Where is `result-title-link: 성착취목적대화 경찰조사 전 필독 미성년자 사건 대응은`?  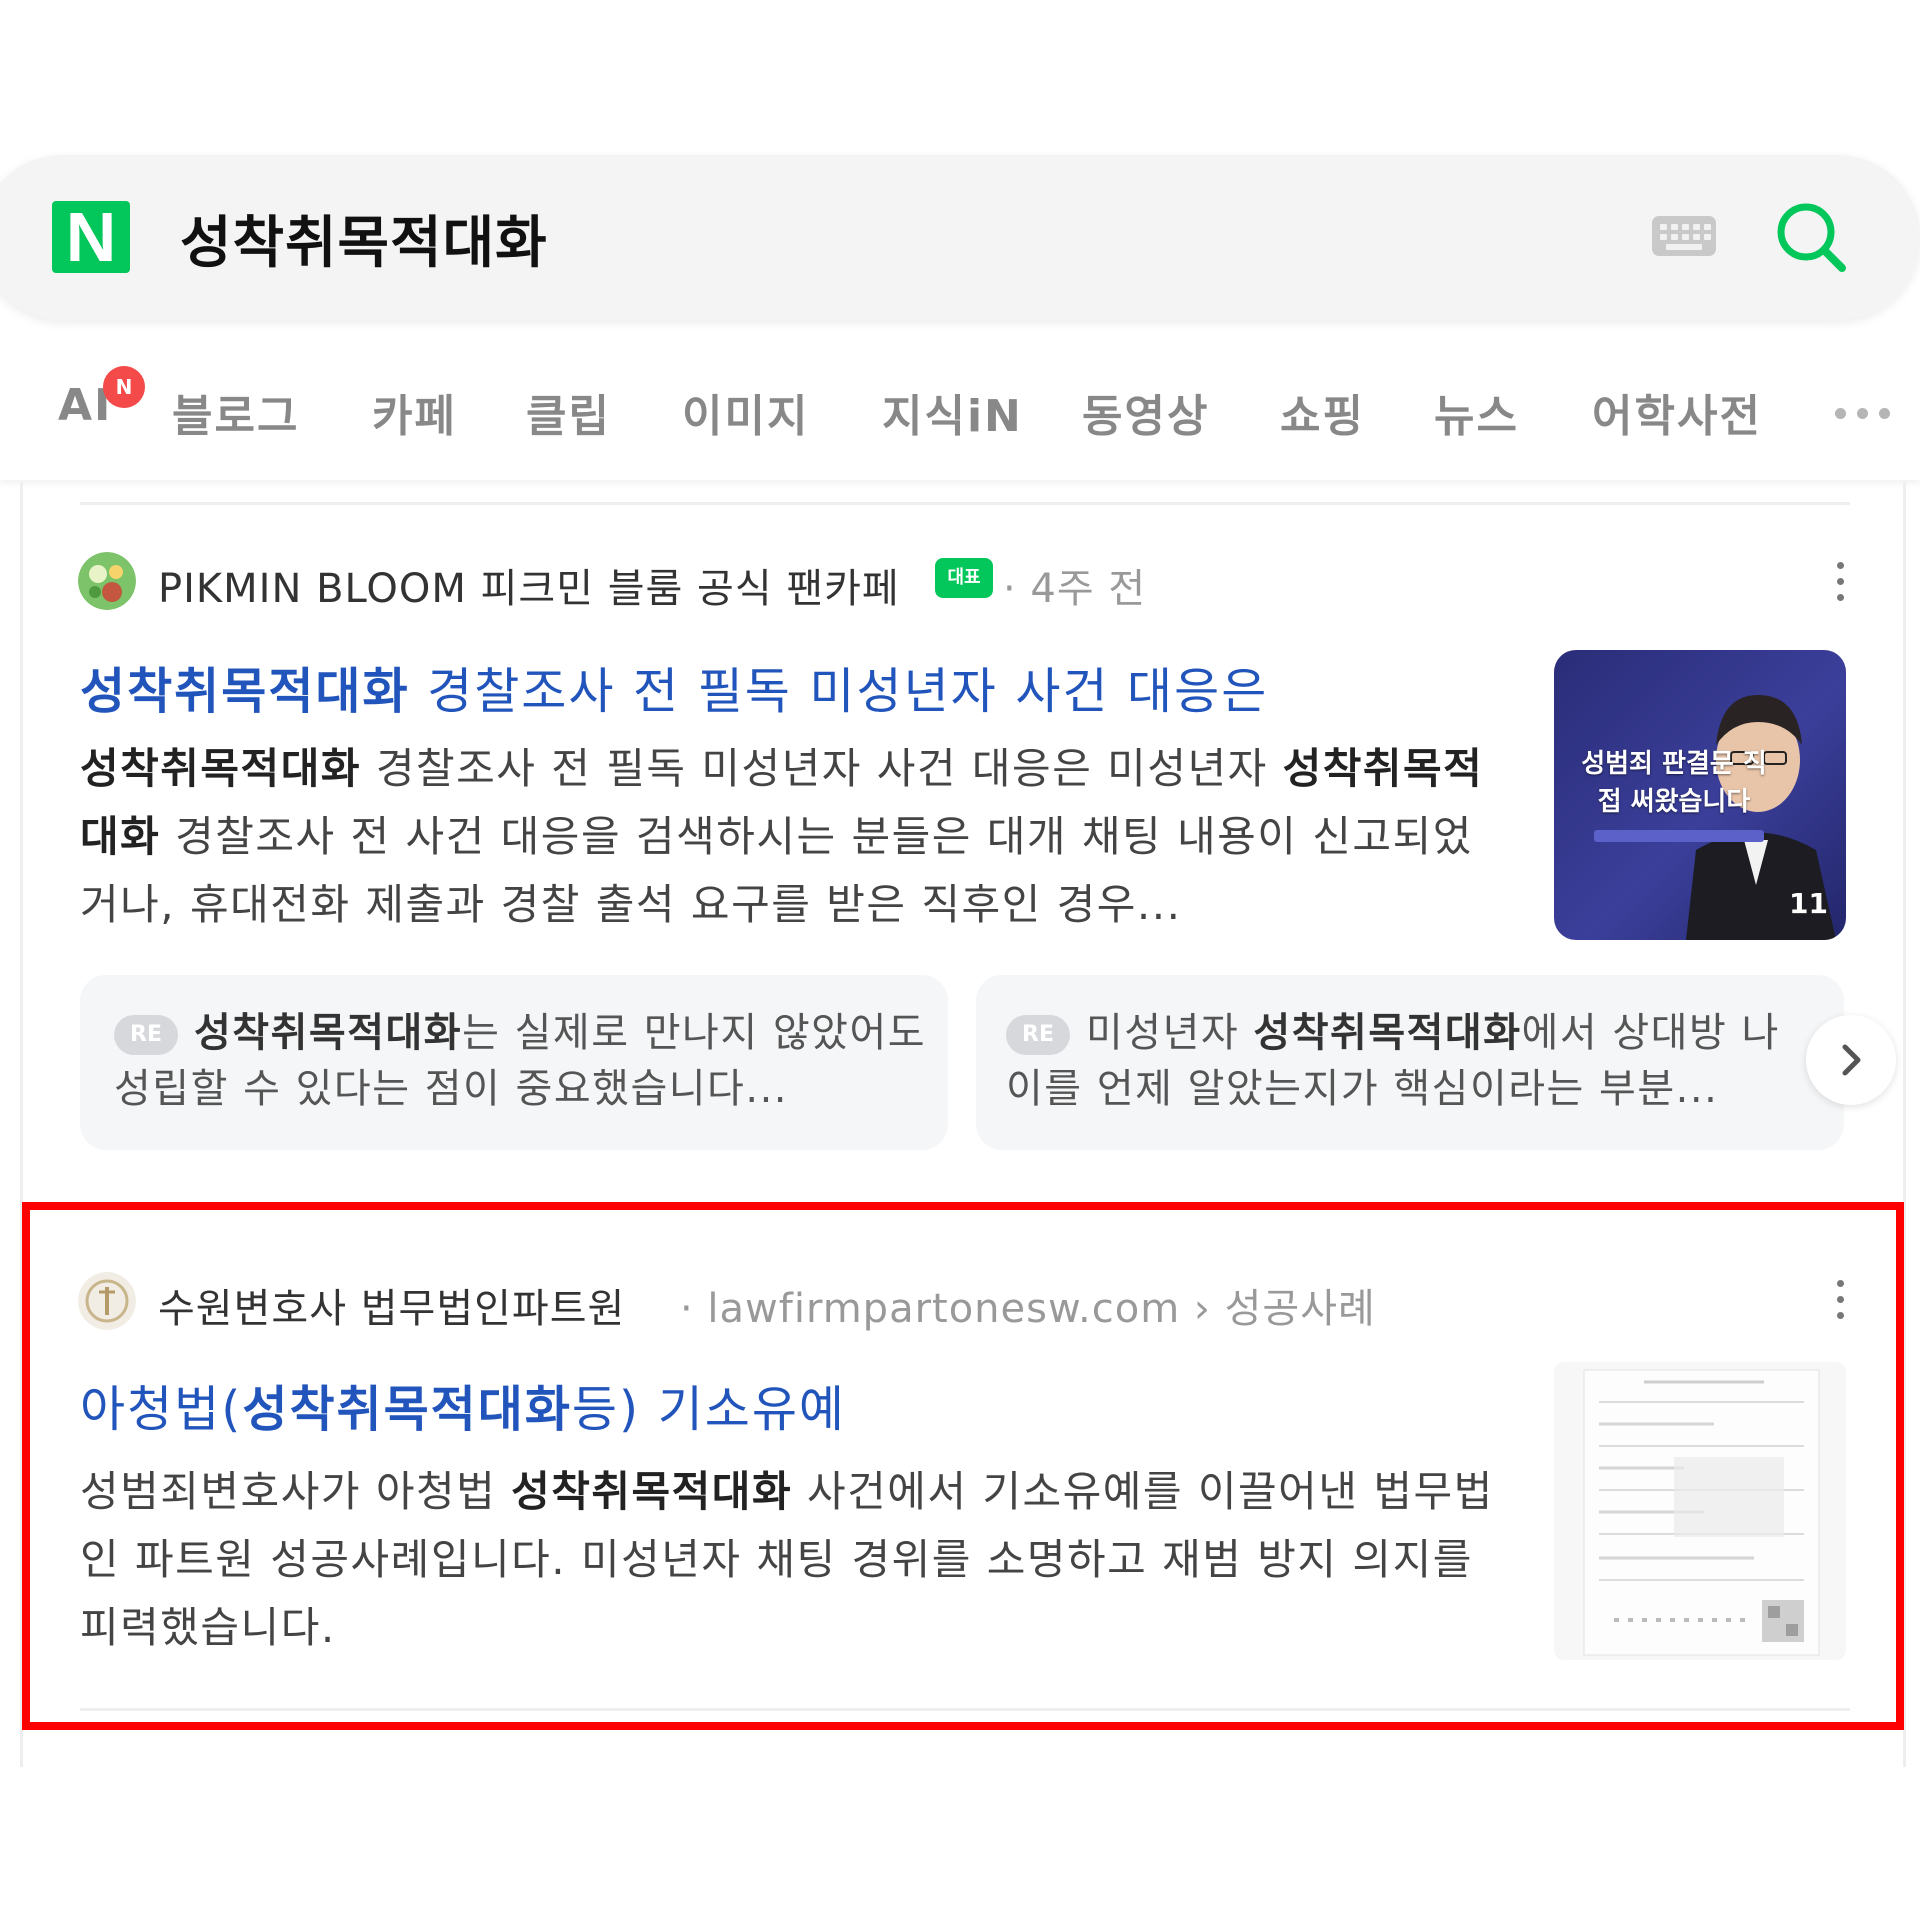
result-title-link: 성착취목적대화 경찰조사 전 필독 미성년자 사건 대응은 is located at coordinates (674, 687).